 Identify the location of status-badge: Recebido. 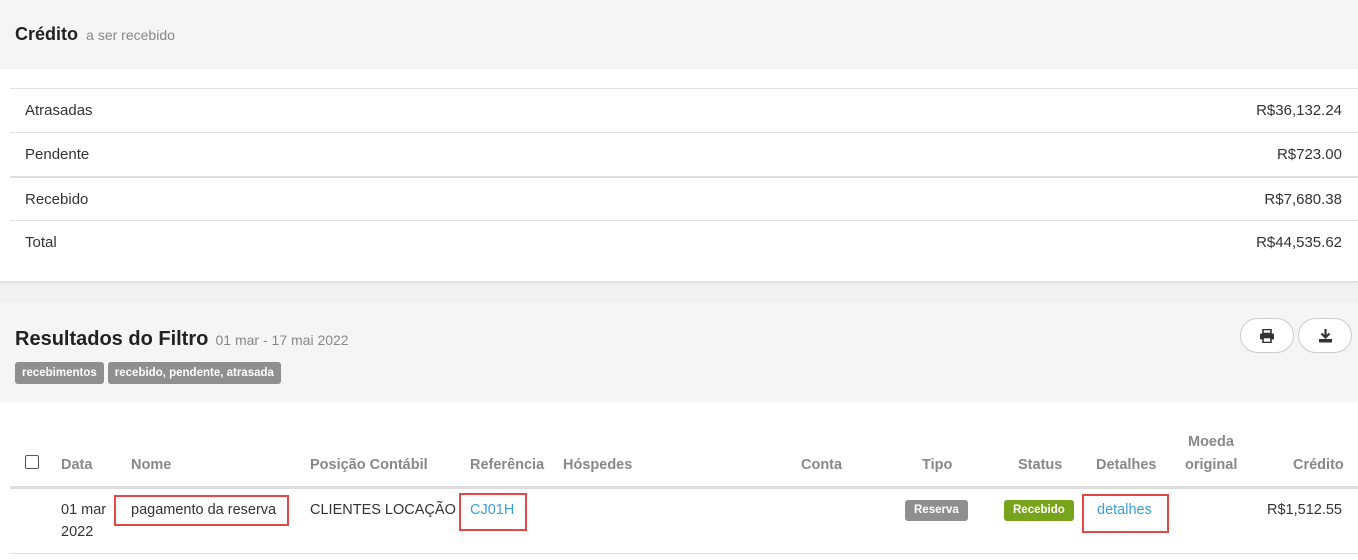
(1039, 510).